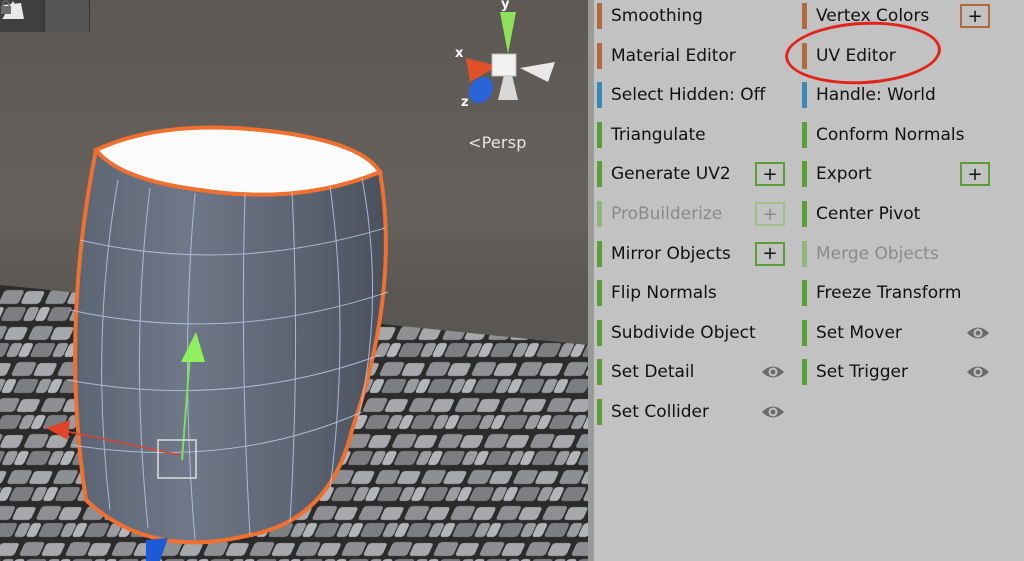 Image resolution: width=1024 pixels, height=561 pixels. I want to click on tool-label: Set Trigger, so click(862, 372).